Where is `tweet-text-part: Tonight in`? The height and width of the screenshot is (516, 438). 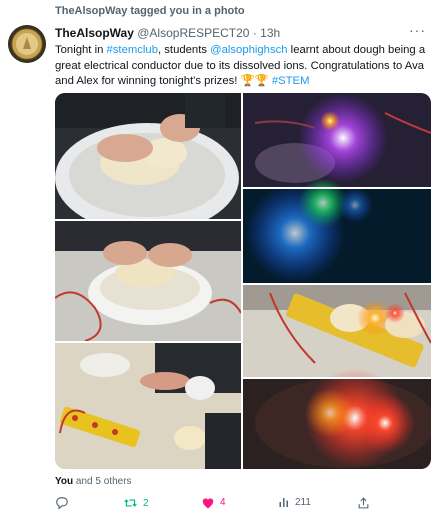 tweet-text-part: Tonight in is located at coordinates (81, 50).